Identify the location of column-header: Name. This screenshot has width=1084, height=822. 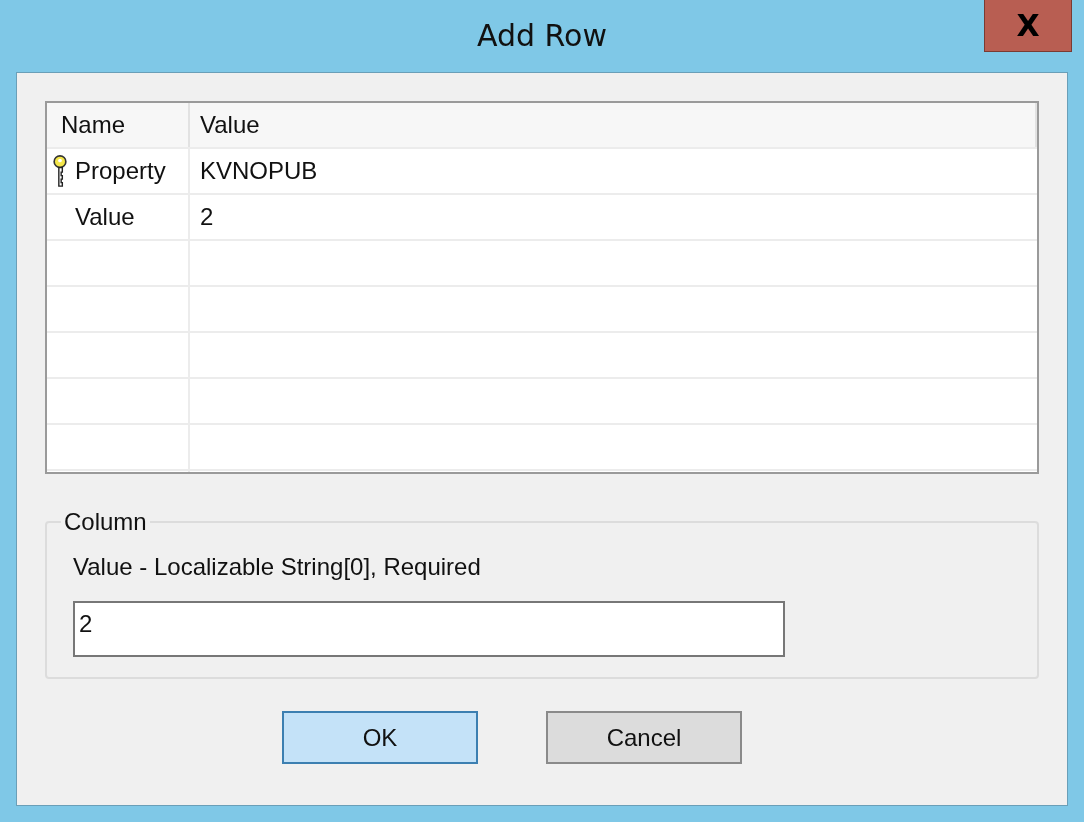
(118, 125).